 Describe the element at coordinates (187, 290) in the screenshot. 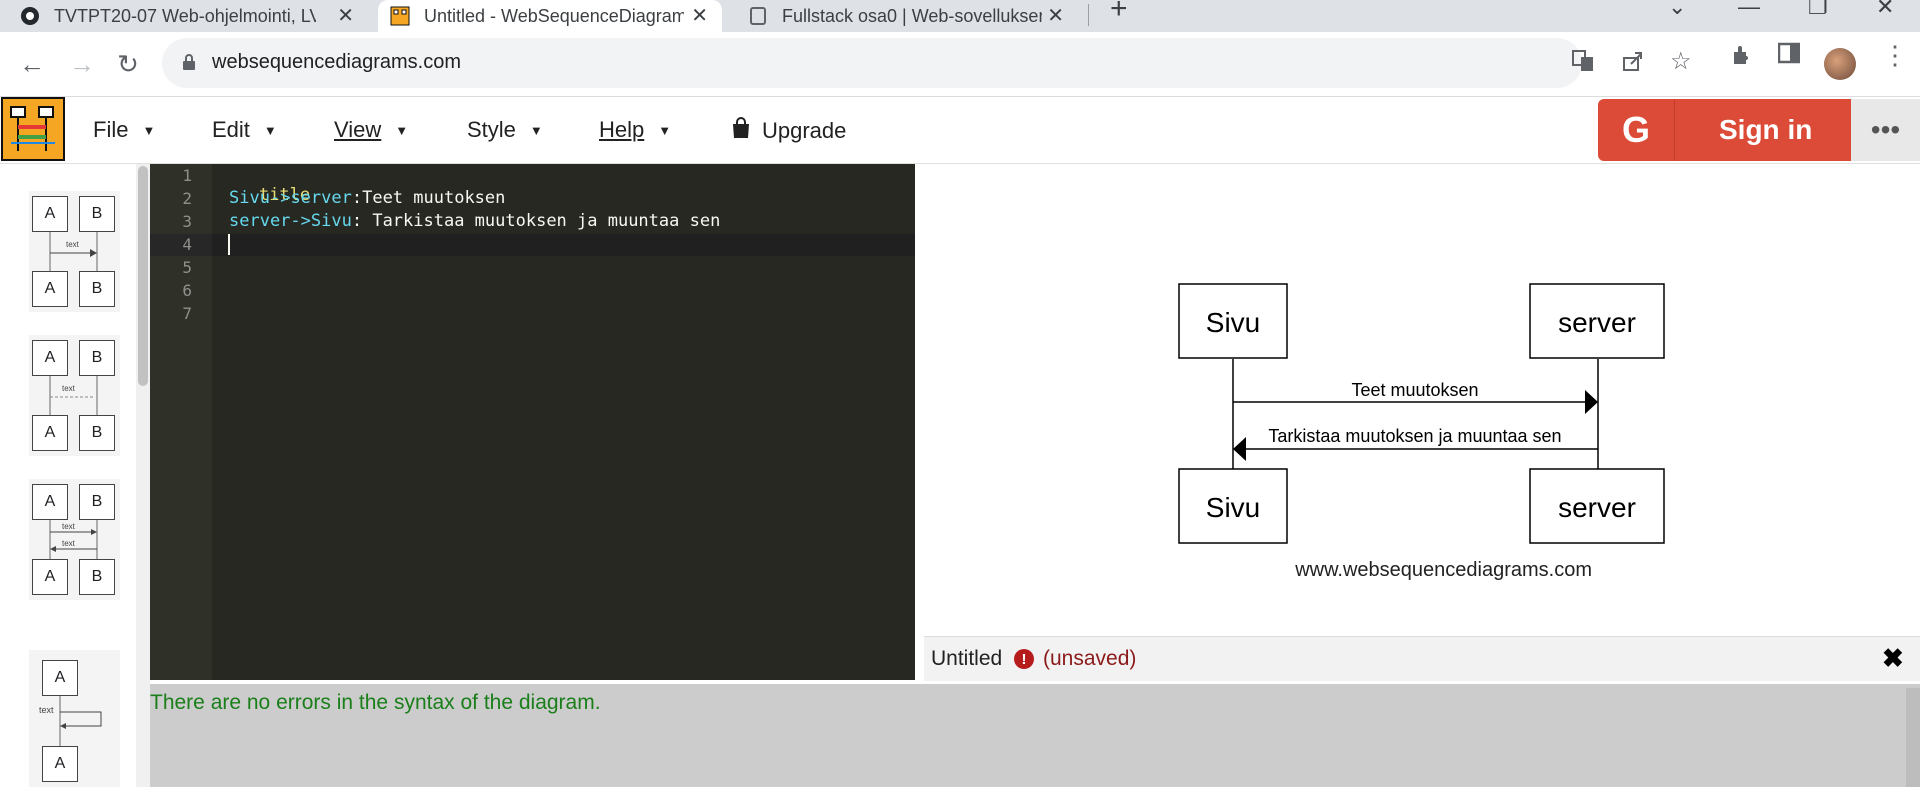

I see `line-number: 6` at that location.